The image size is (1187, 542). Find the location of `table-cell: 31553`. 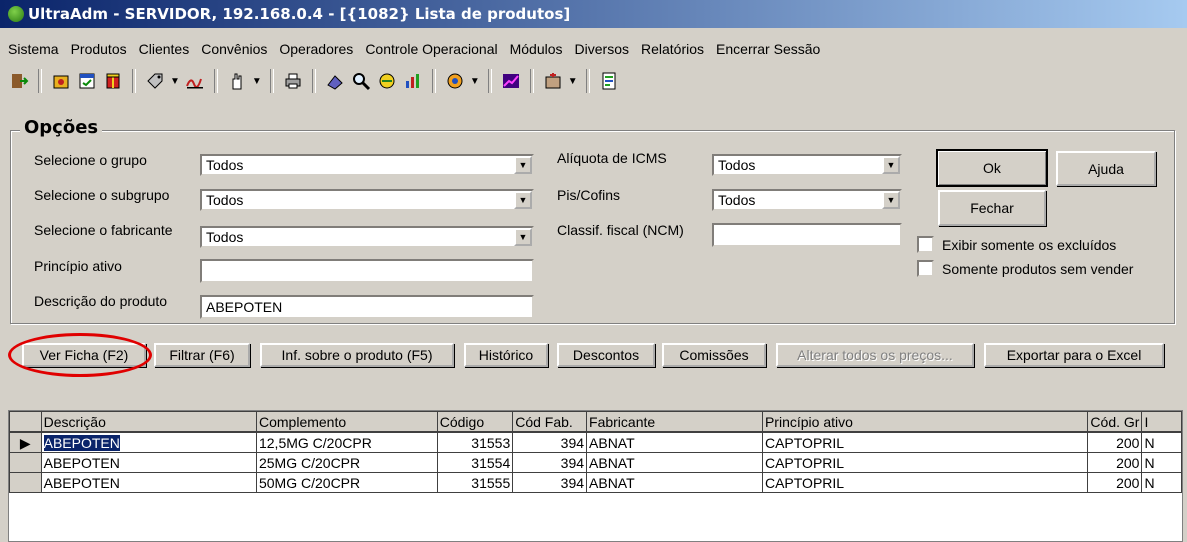

table-cell: 31553 is located at coordinates (475, 442).